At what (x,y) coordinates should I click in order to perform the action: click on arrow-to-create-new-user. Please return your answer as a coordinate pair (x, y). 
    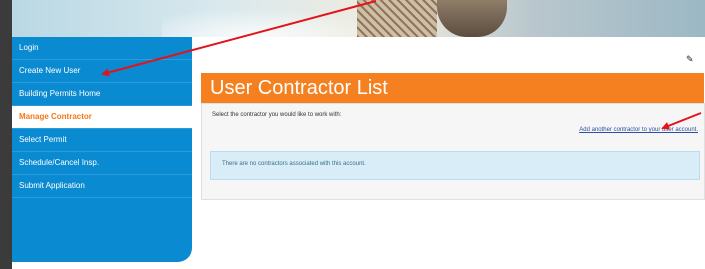
    Looking at the image, I should click on (239, 38).